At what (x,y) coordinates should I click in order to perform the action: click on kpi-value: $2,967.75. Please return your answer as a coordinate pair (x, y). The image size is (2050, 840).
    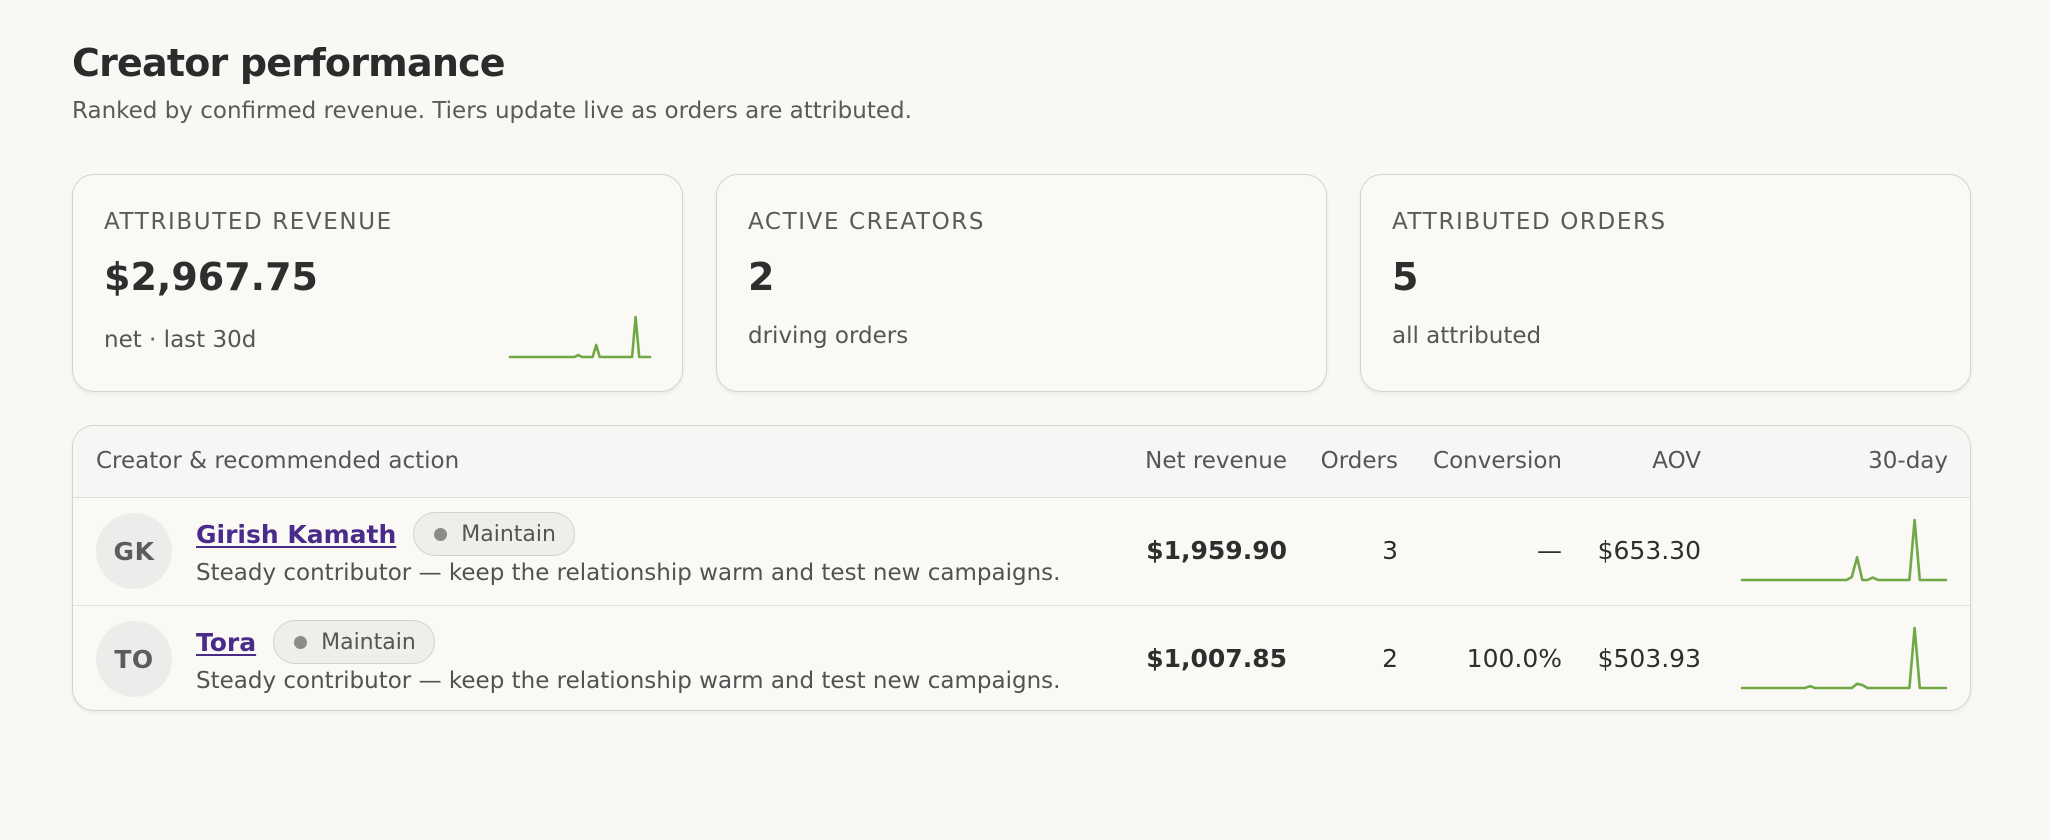
    Looking at the image, I should click on (211, 277).